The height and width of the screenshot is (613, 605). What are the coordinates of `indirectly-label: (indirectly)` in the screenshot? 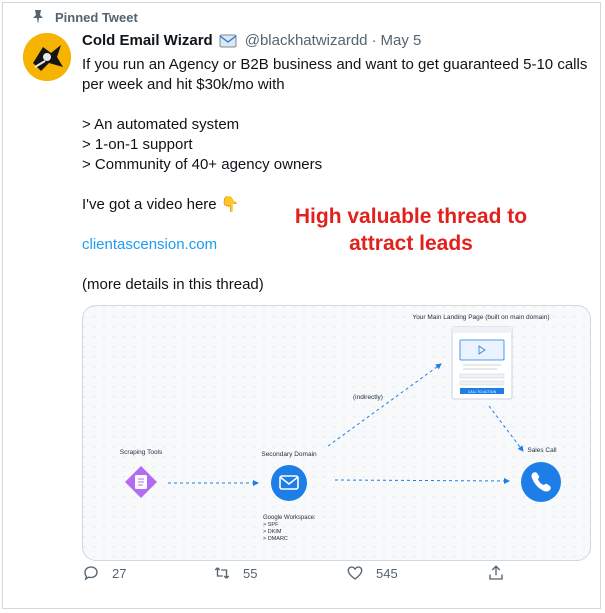 It's located at (368, 397).